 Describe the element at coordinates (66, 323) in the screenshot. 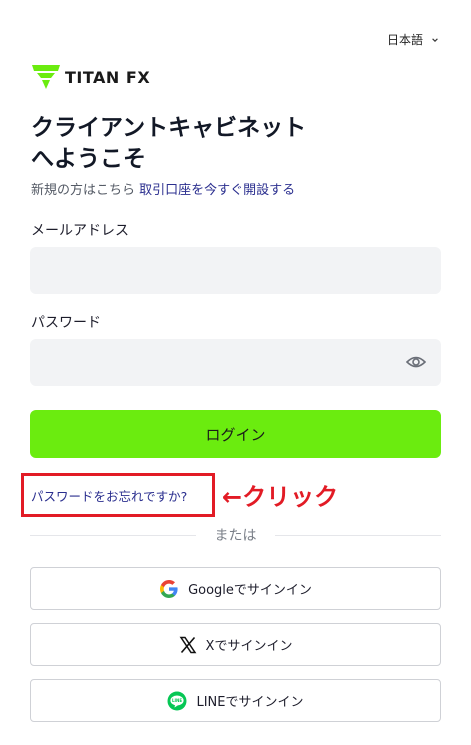

I see `password-label: パスワード` at that location.